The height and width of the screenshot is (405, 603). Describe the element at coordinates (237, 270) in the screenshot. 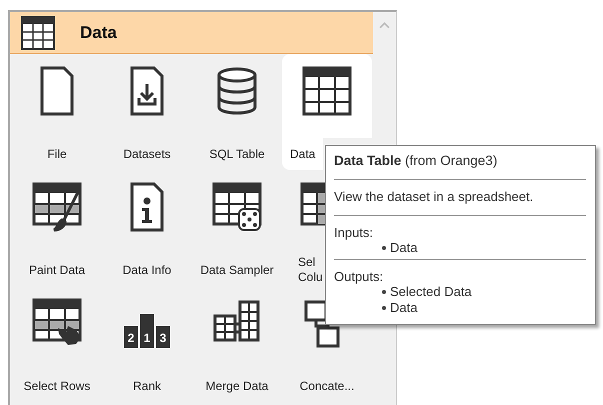

I see `widget-label: Data Sampler` at that location.